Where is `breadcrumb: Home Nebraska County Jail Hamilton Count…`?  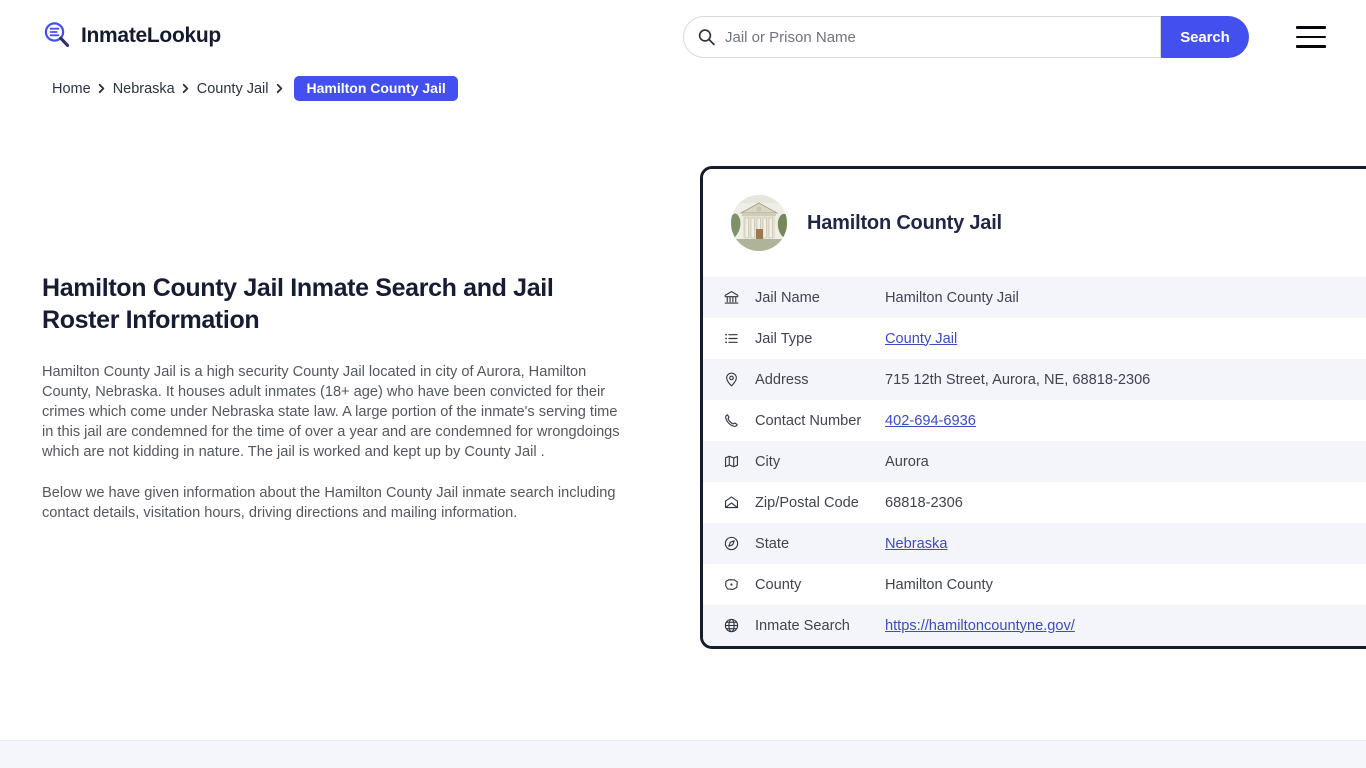 breadcrumb: Home Nebraska County Jail Hamilton Count… is located at coordinates (255, 88).